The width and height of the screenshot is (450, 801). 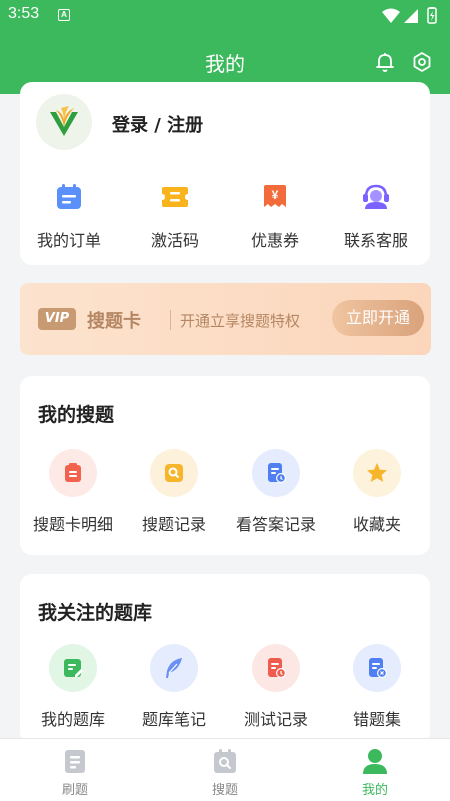 I want to click on vip-banner: VIP 搜题卡 开通立享搜题特权 立即开通, so click(x=225, y=319).